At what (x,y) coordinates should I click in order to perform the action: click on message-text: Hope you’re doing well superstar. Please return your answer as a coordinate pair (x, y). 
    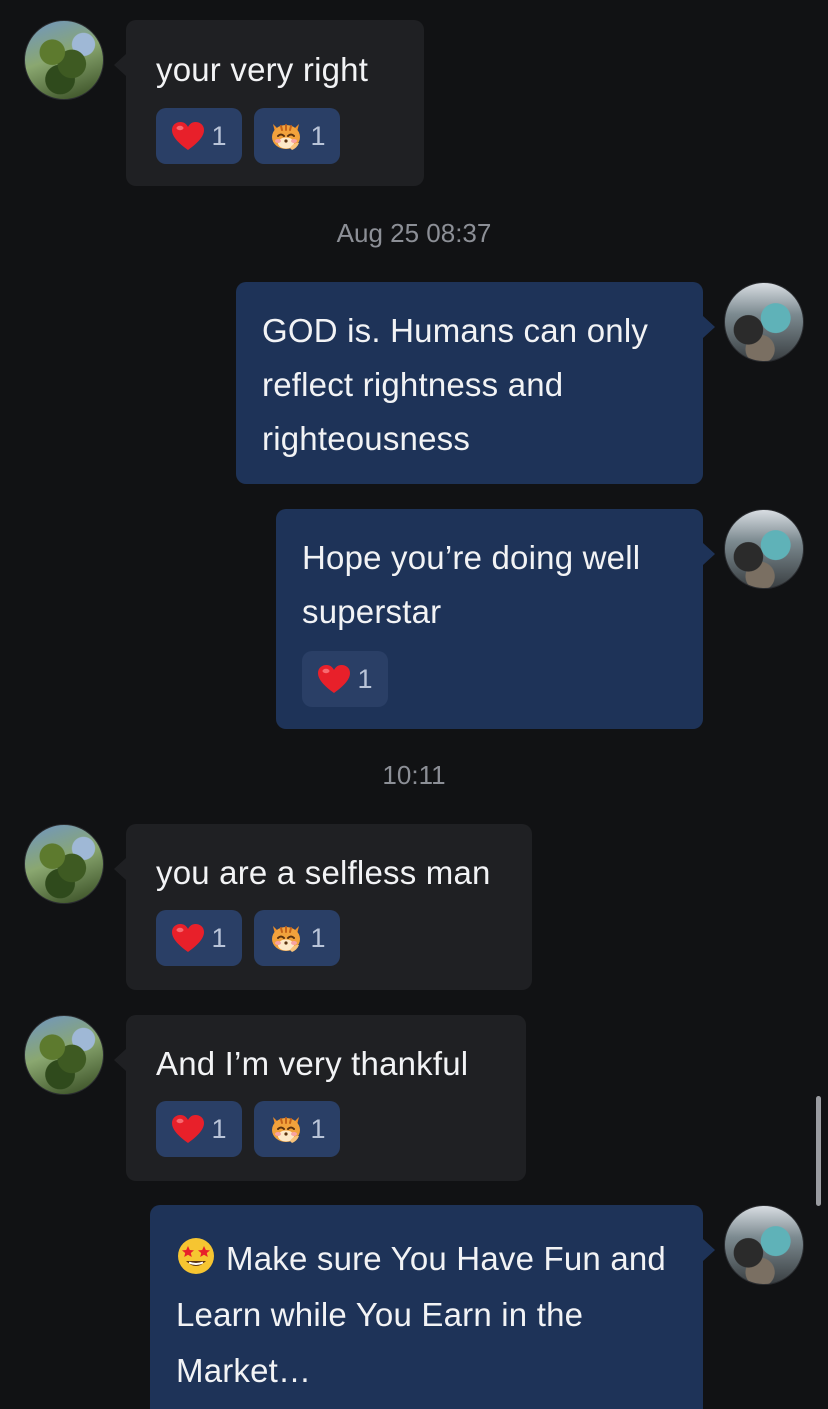
    Looking at the image, I should click on (471, 584).